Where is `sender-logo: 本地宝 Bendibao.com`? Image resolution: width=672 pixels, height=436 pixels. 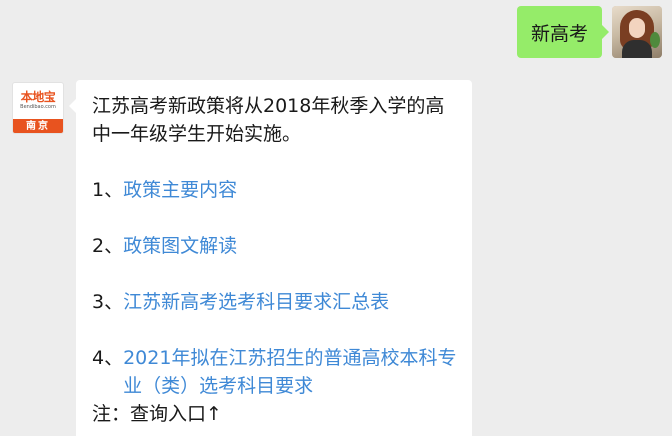
sender-logo: 本地宝 Bendibao.com is located at coordinates (38, 101).